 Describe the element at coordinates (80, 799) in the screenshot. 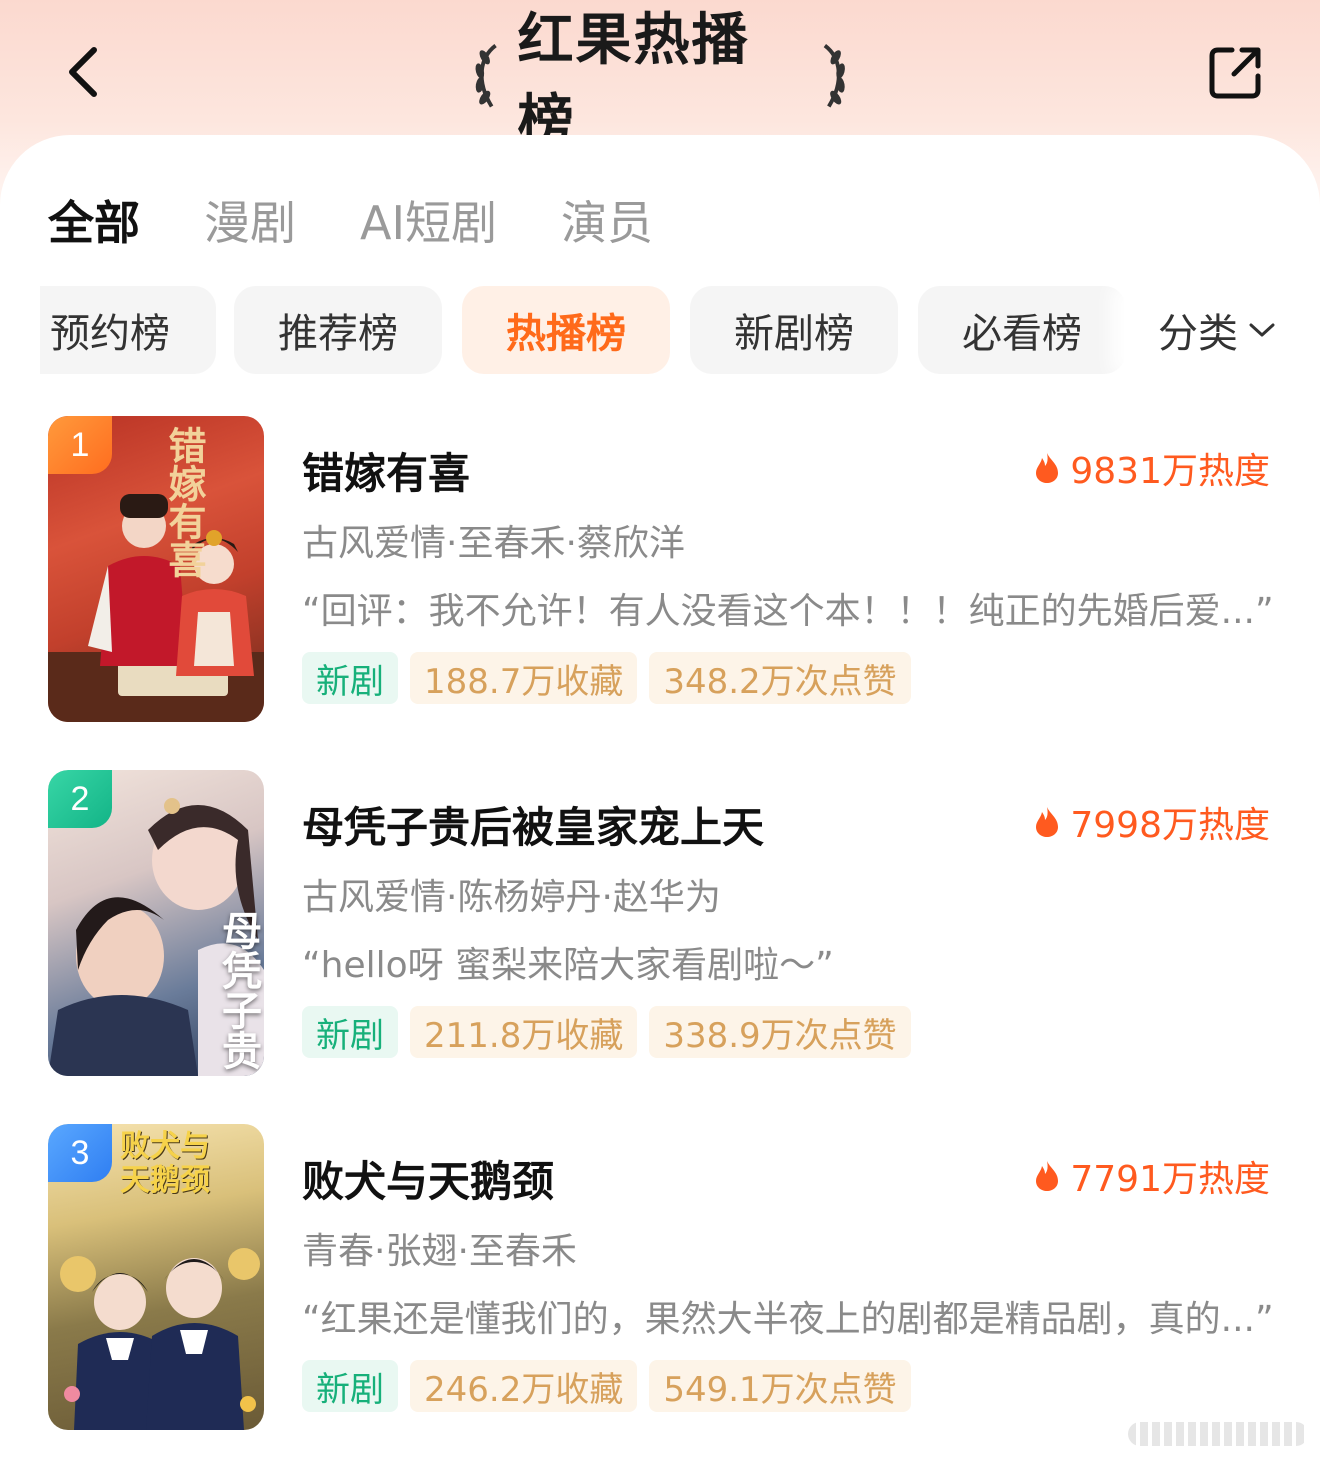

I see `rank-badge: 2` at that location.